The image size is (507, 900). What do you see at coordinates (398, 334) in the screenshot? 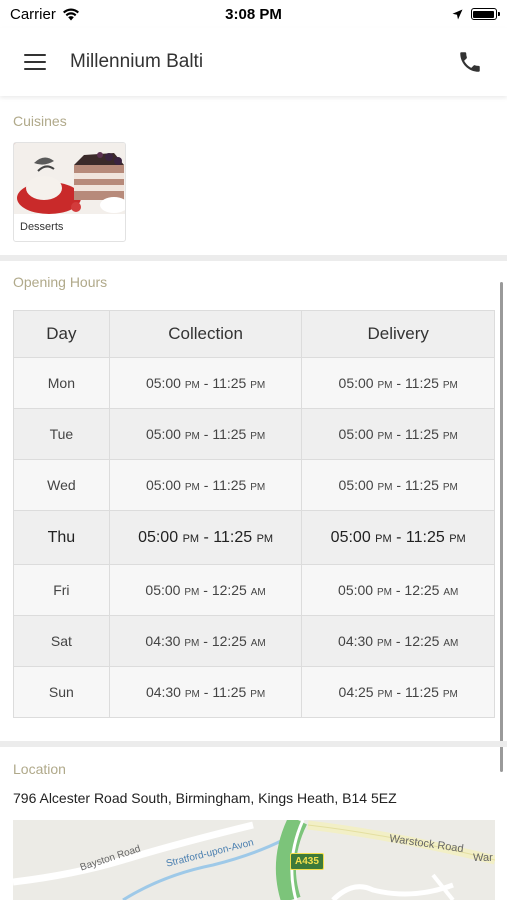
I see `column-header-delivery: Delivery` at bounding box center [398, 334].